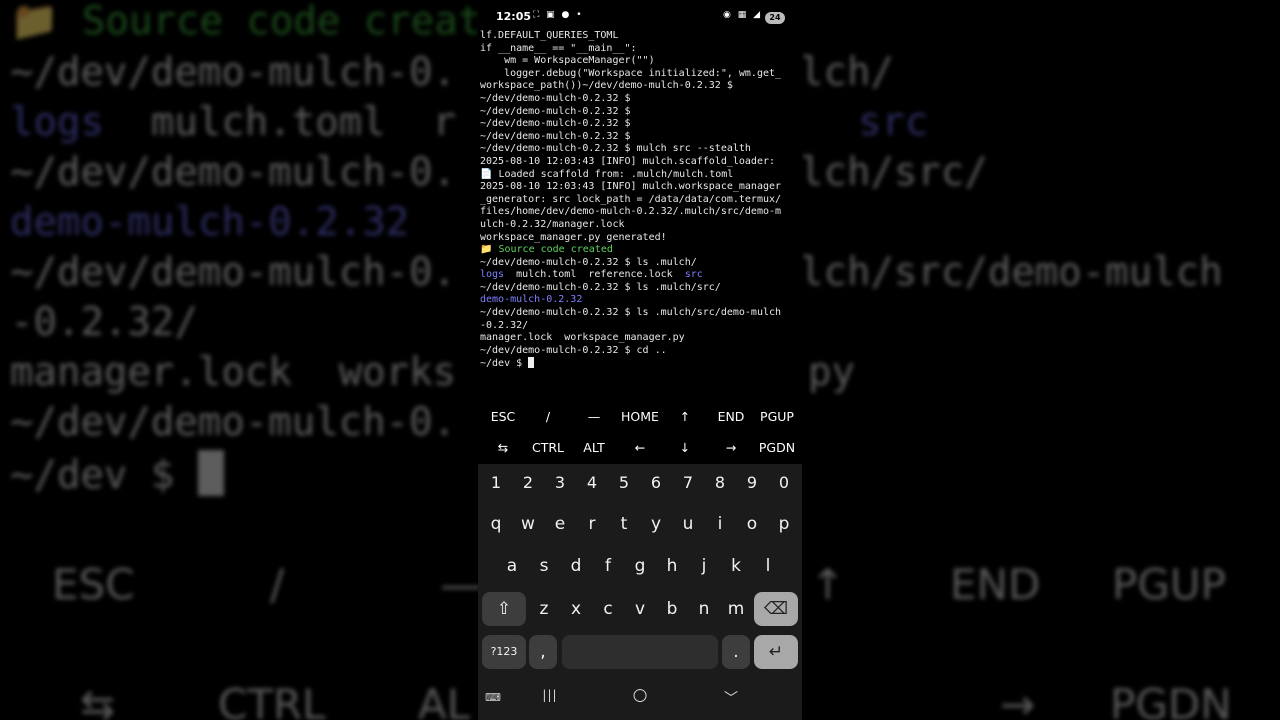 Image resolution: width=1280 pixels, height=720 pixels. I want to click on bg-line: src, so click(893, 122).